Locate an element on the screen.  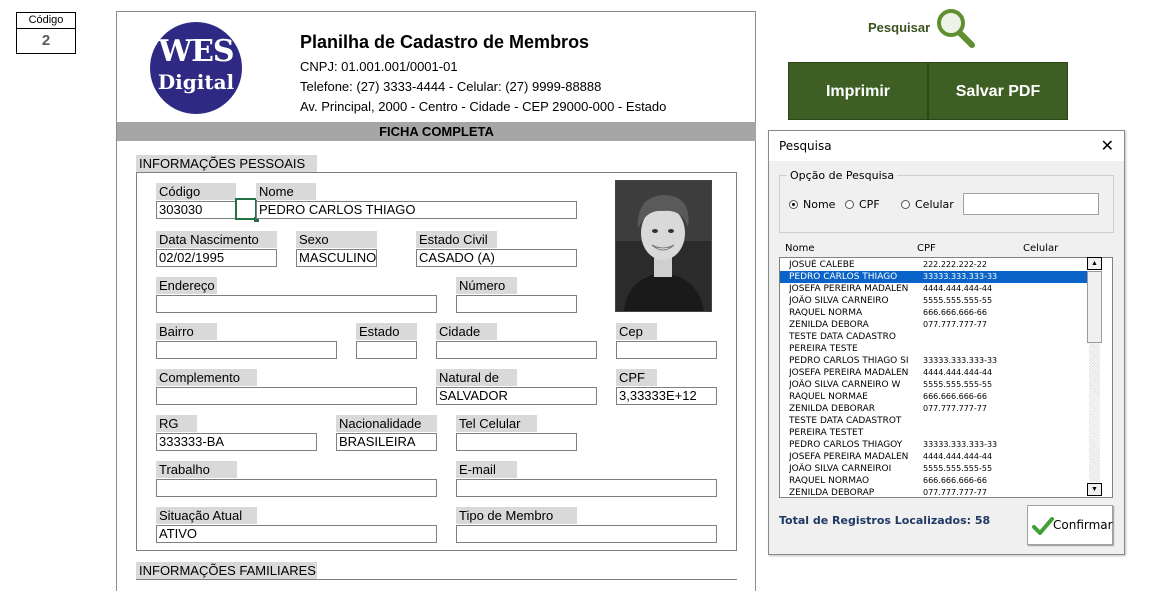
radio-cpf: CPF is located at coordinates (862, 204).